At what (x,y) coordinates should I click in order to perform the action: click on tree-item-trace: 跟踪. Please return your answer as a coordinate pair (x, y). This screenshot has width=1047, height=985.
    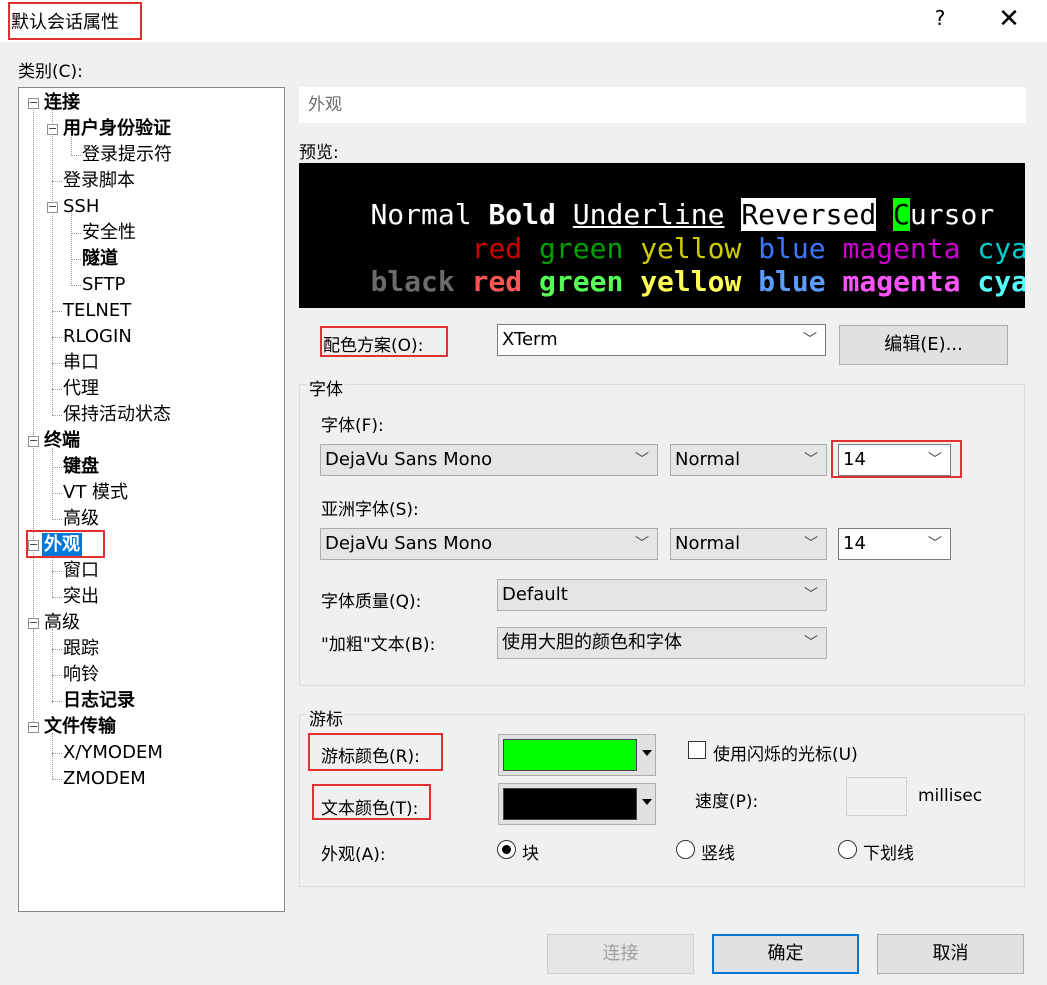
    Looking at the image, I should click on (81, 649).